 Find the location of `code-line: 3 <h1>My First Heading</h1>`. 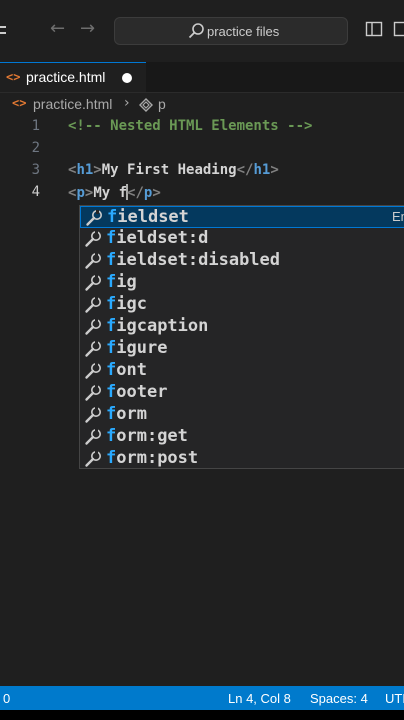

code-line: 3 <h1>My First Heading</h1> is located at coordinates (202, 191).